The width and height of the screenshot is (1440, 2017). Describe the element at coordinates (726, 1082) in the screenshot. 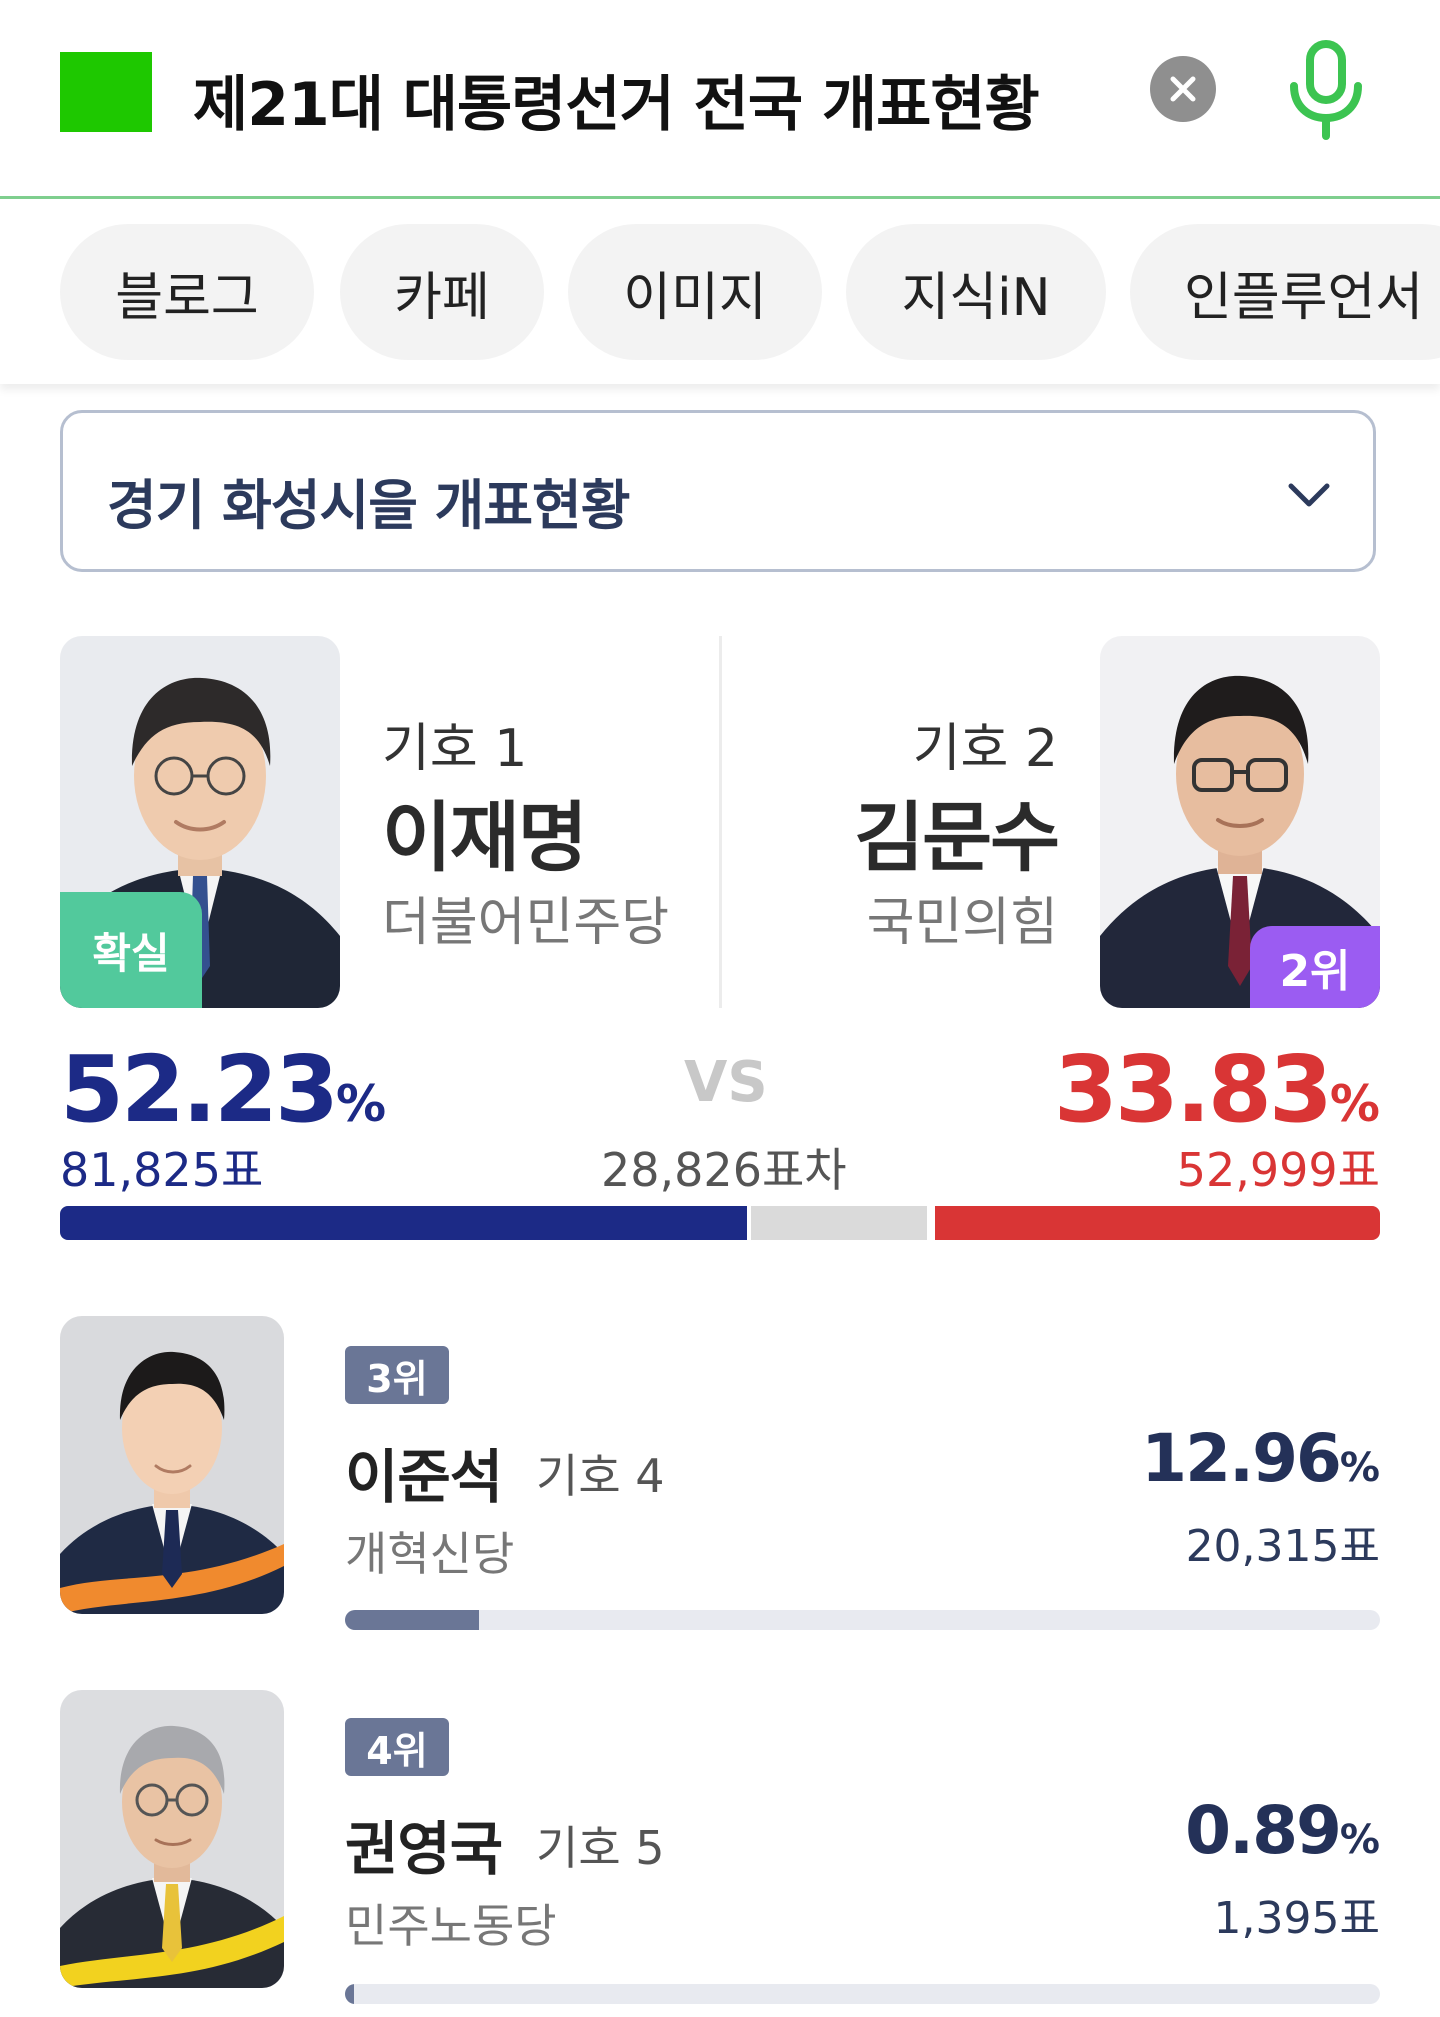

I see `vs-label: VS` at that location.